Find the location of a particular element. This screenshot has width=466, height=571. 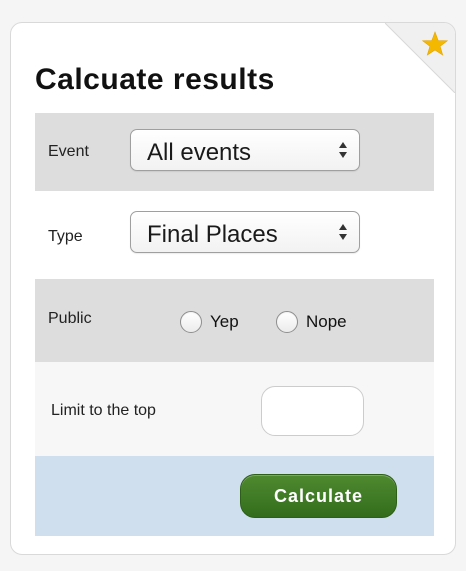

favorite-corner is located at coordinates (420, 58).